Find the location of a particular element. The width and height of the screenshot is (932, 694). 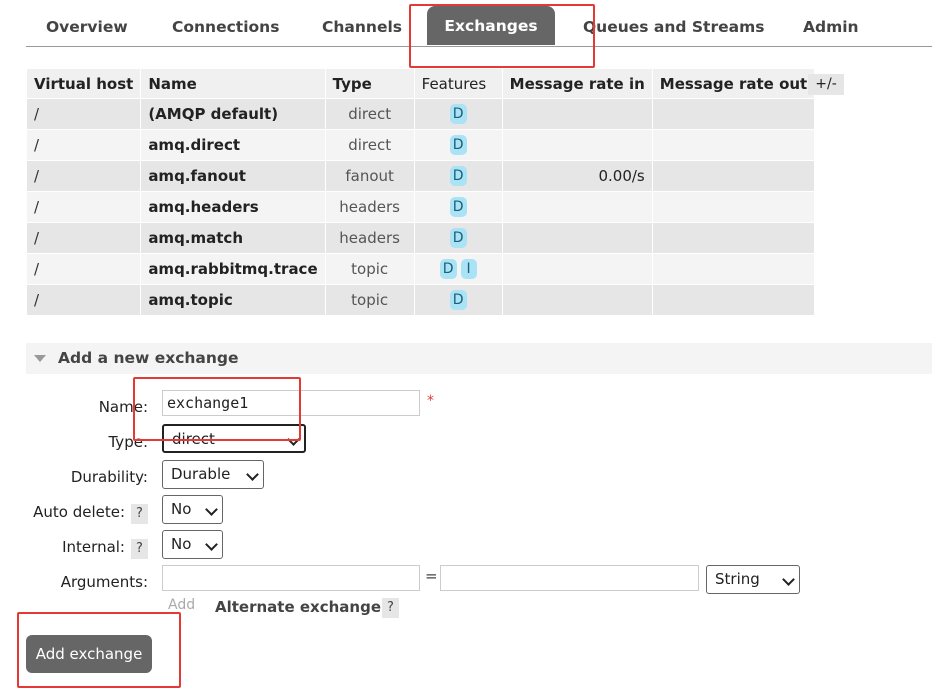

auto-delete-select: No is located at coordinates (192, 509).